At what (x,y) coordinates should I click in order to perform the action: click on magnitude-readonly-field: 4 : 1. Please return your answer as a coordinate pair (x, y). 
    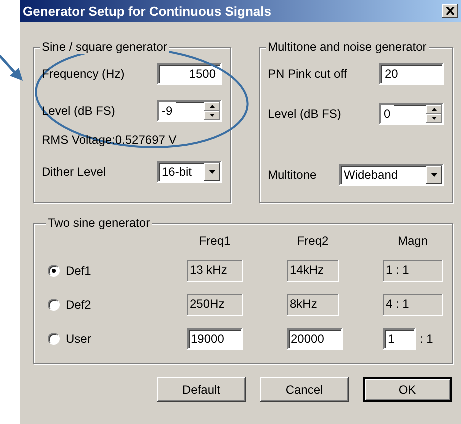
    Looking at the image, I should click on (413, 305).